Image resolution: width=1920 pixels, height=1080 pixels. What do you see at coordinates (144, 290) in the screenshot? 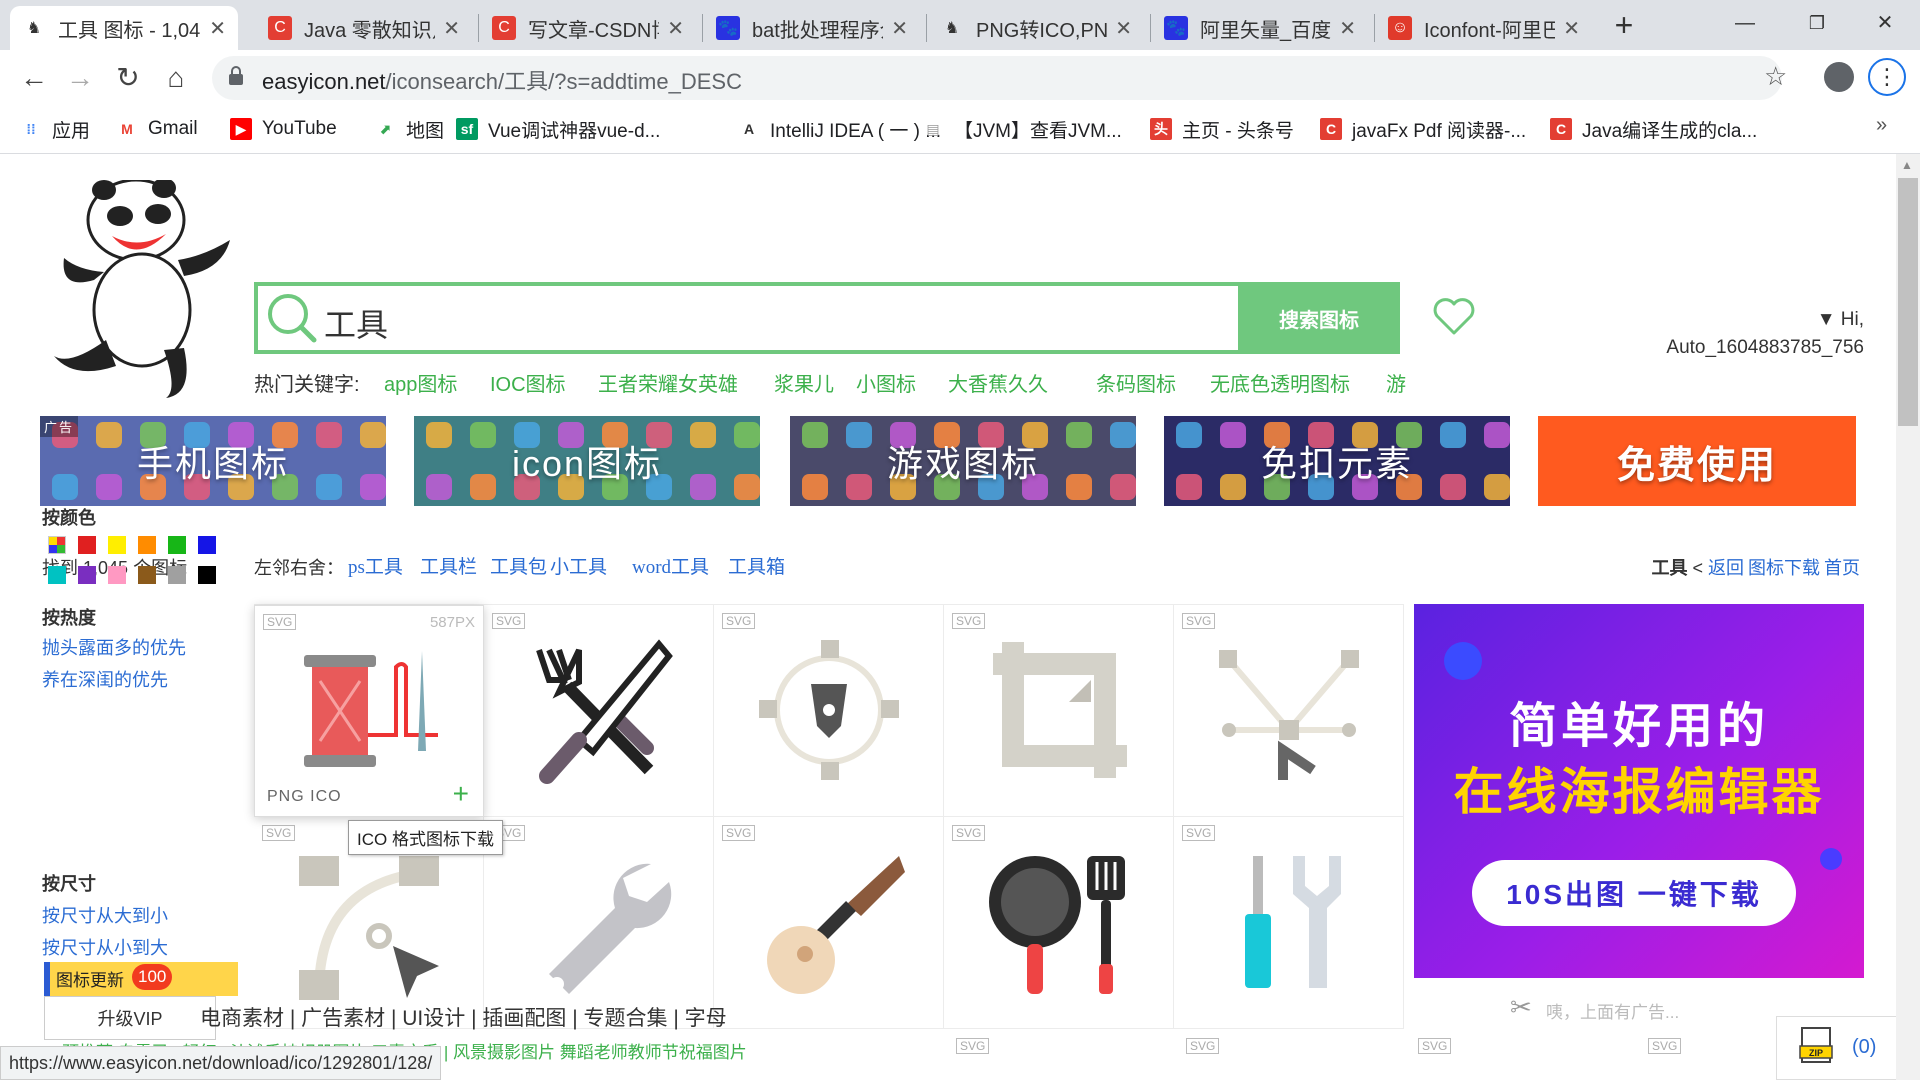
I see `panda-logo-icon` at bounding box center [144, 290].